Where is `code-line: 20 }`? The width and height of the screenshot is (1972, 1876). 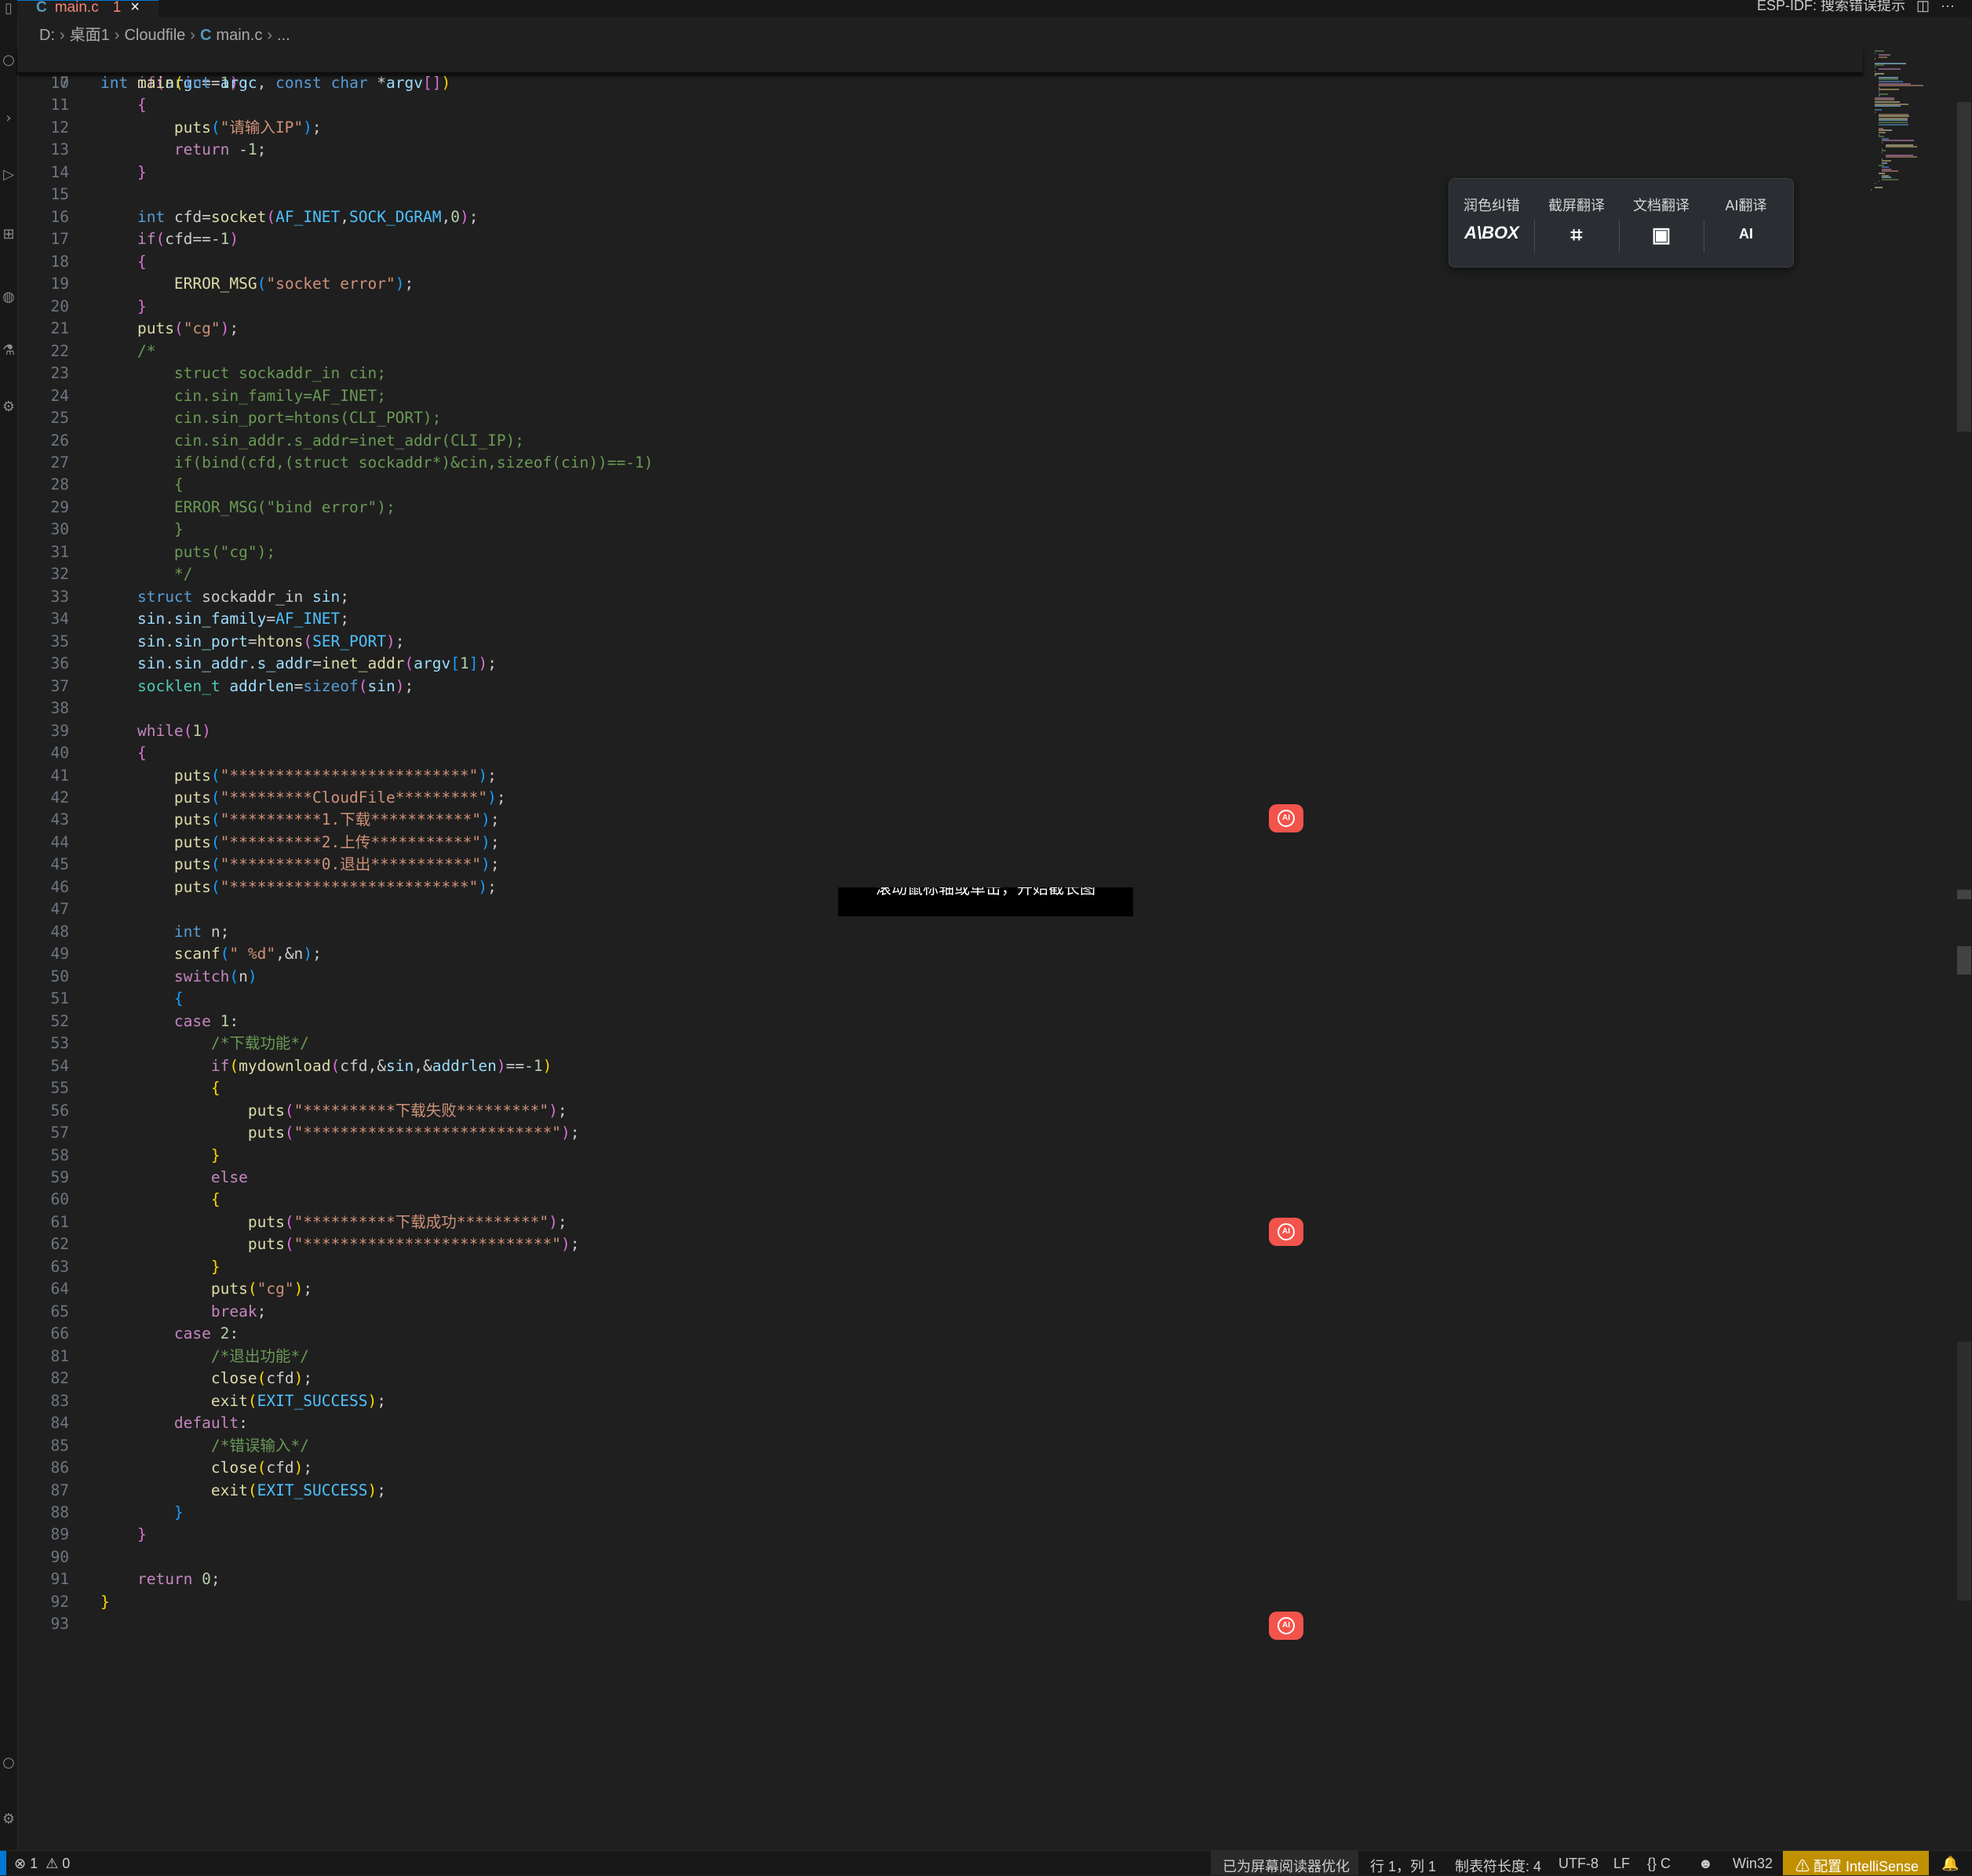 code-line: 20 } is located at coordinates (940, 307).